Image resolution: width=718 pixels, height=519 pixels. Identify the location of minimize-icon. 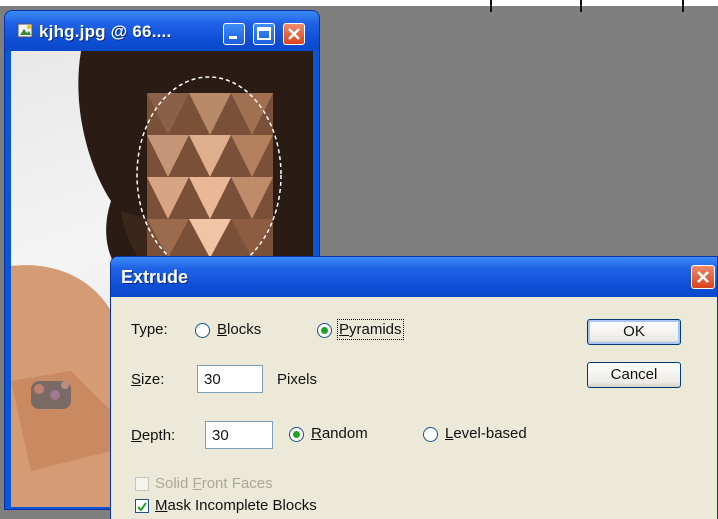
(233, 37).